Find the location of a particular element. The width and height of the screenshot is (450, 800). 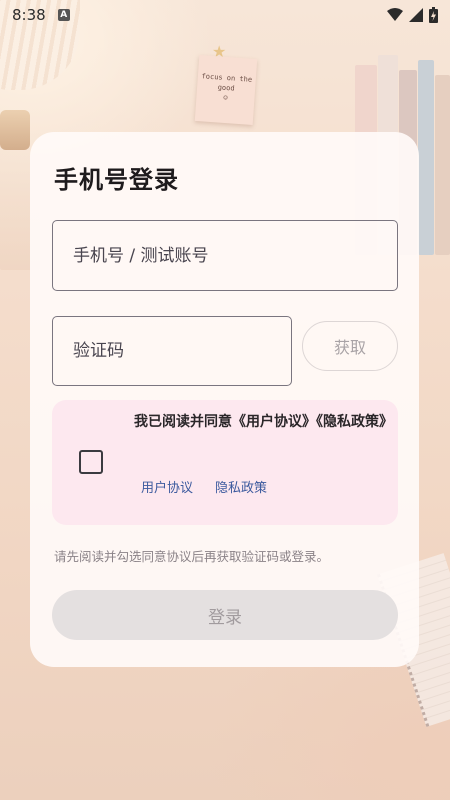

status-icons is located at coordinates (412, 15).